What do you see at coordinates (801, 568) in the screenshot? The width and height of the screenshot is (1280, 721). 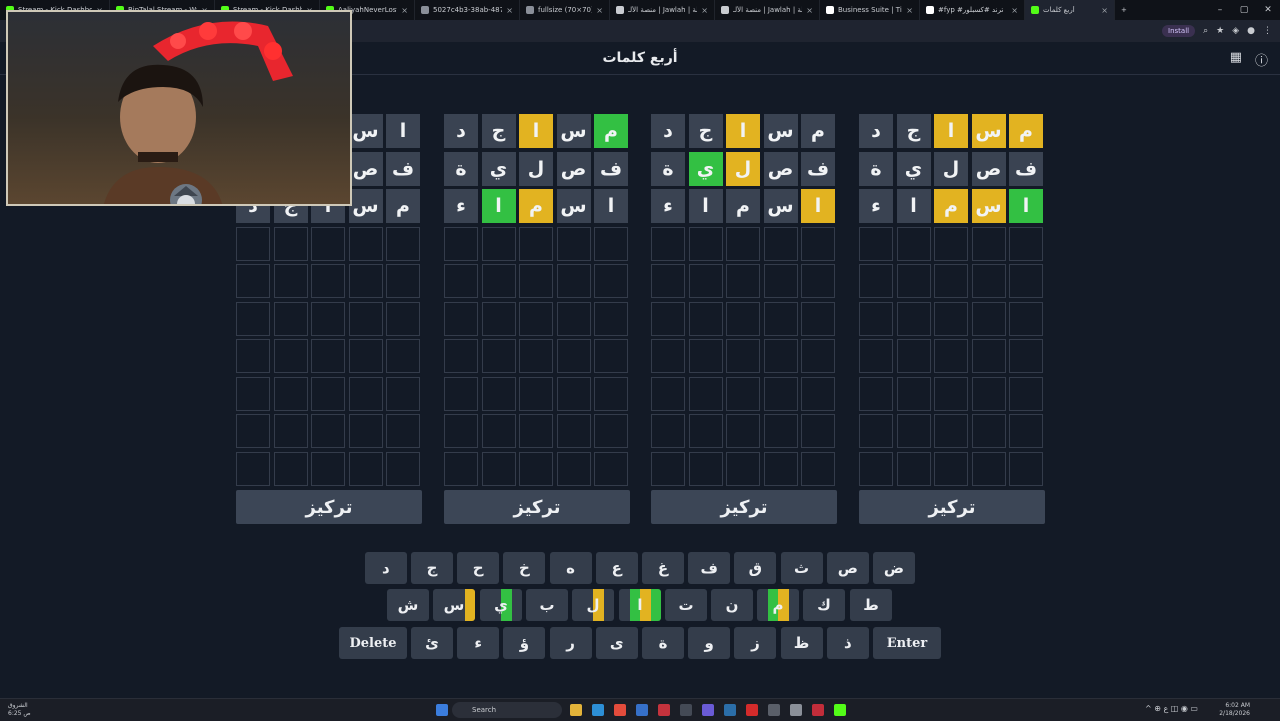 I see `key-2: ث` at bounding box center [801, 568].